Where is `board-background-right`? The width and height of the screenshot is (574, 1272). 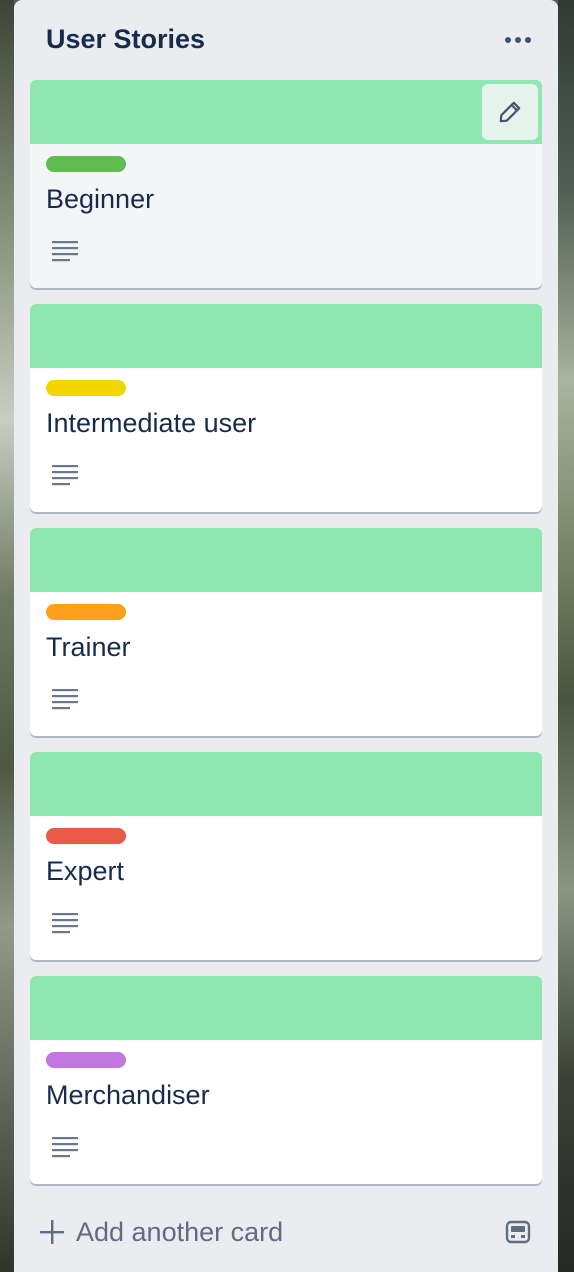 board-background-right is located at coordinates (566, 636).